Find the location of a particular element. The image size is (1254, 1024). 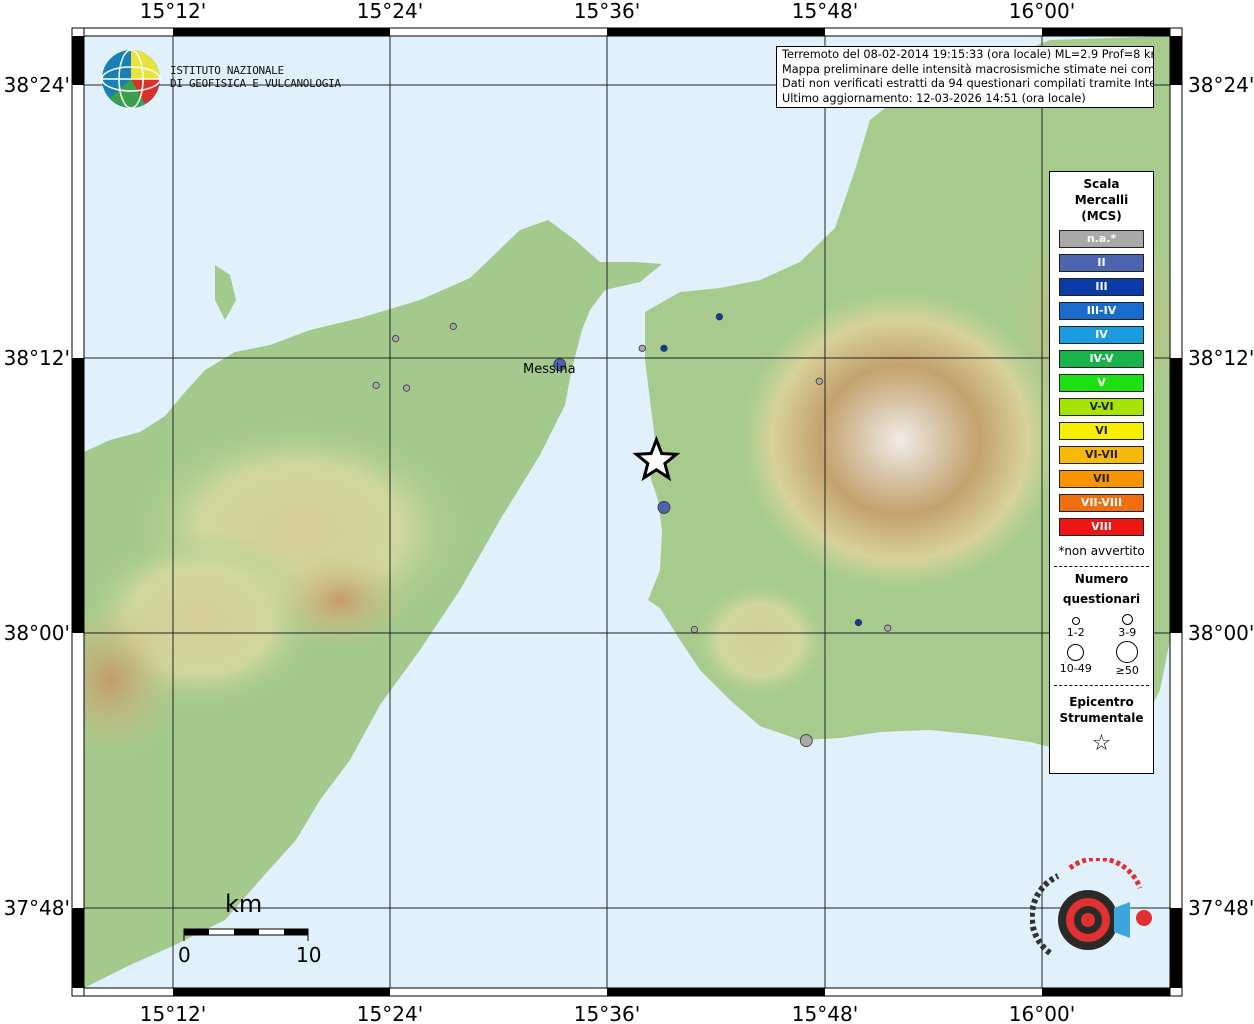

lat-label-3824-left: 38°24' is located at coordinates (37, 85).